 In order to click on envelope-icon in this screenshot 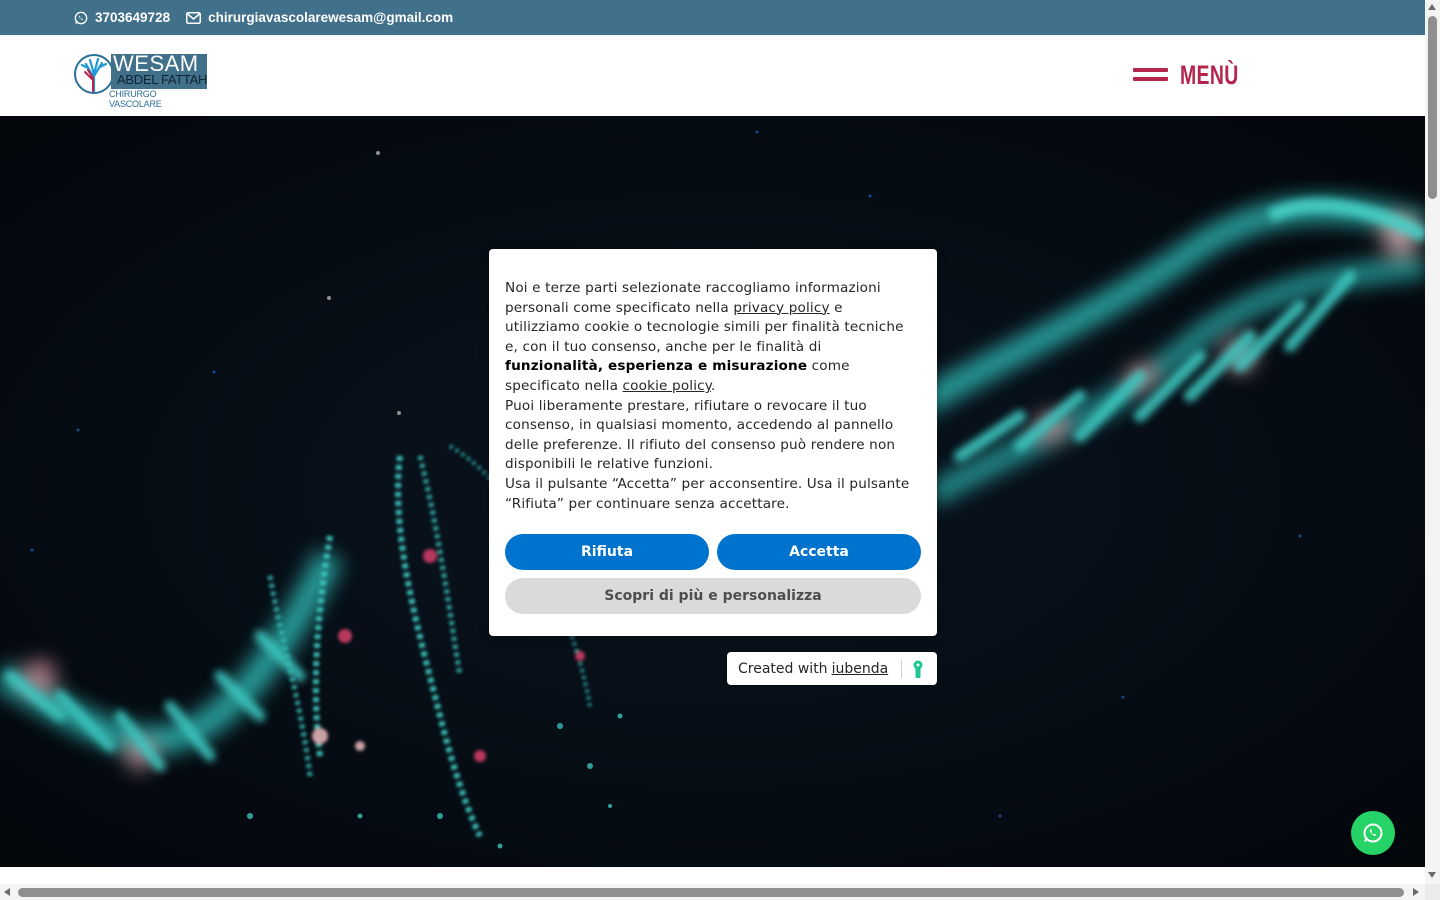, I will do `click(194, 17)`.